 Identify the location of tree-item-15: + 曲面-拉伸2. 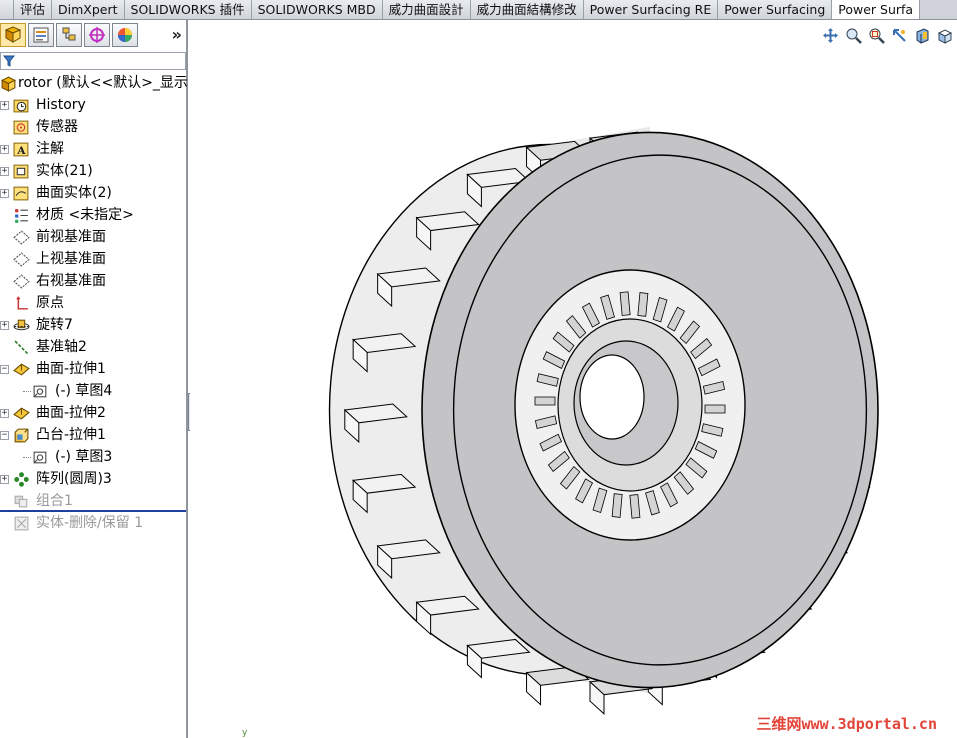
(93, 413).